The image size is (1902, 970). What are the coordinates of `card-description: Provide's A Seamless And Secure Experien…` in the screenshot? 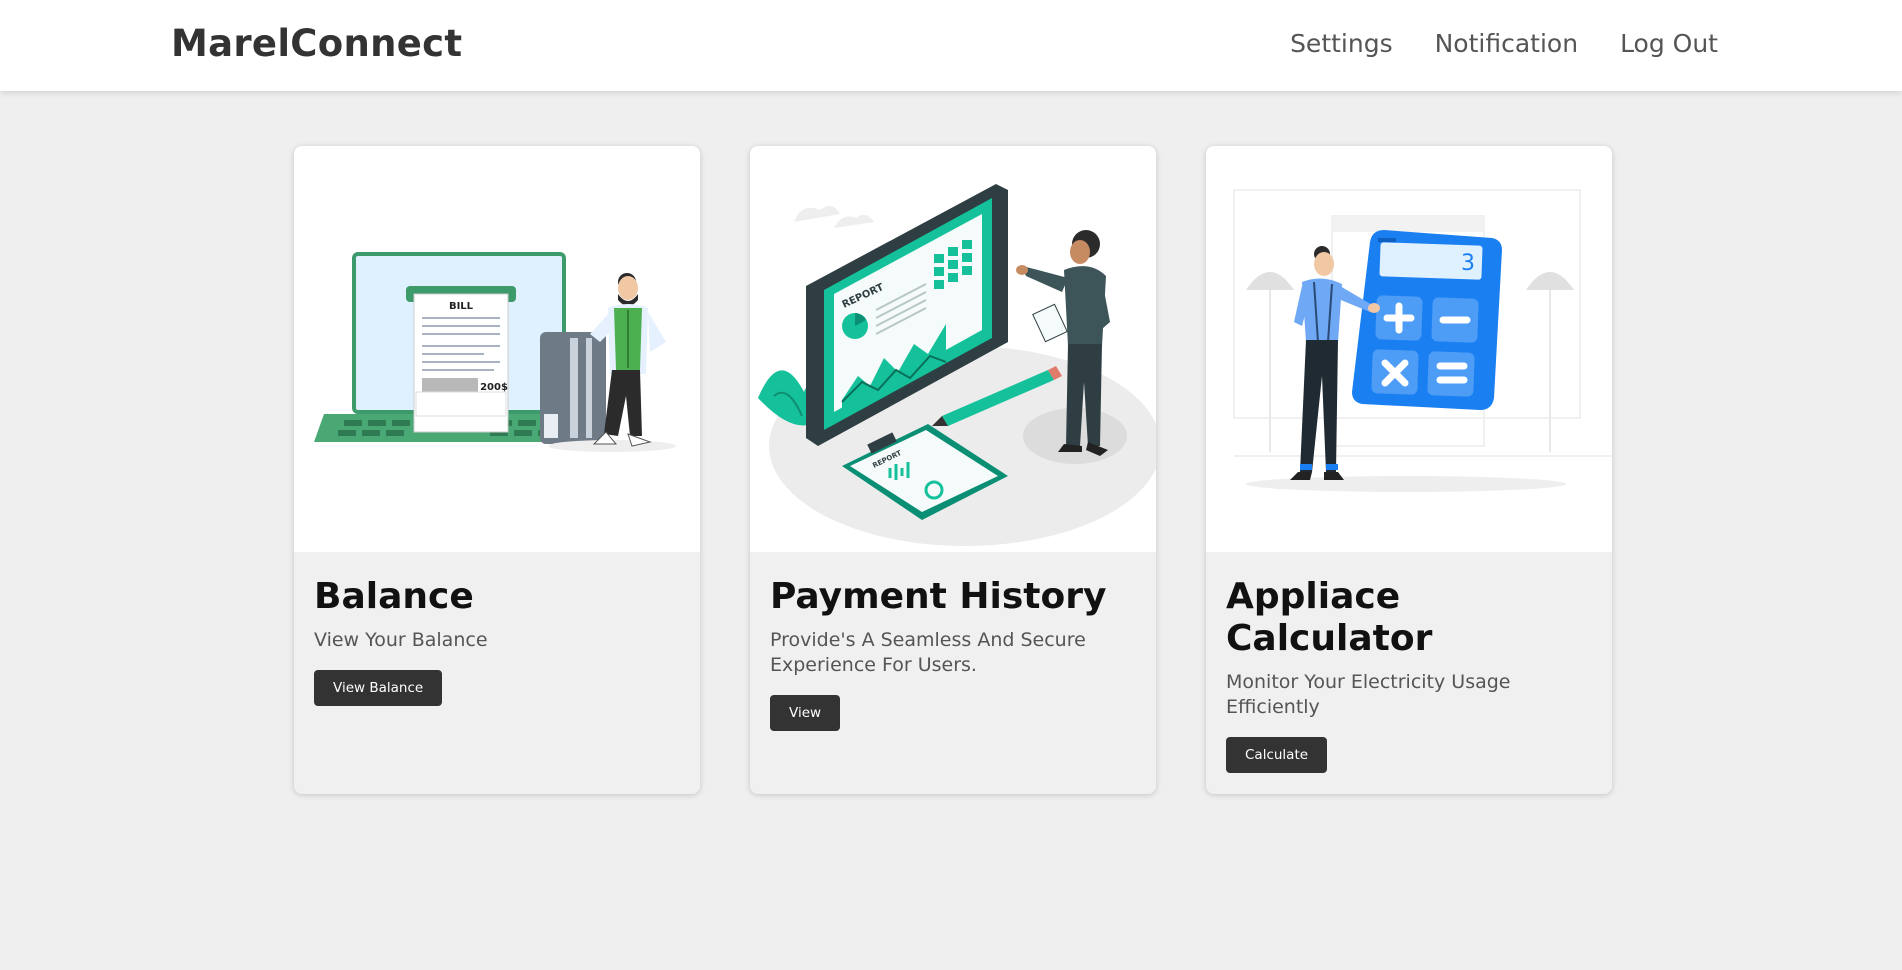 It's located at (928, 652).